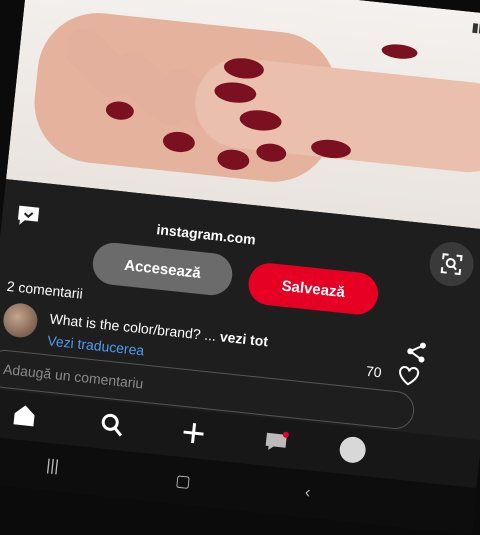 The width and height of the screenshot is (480, 535). I want to click on share-icon, so click(416, 352).